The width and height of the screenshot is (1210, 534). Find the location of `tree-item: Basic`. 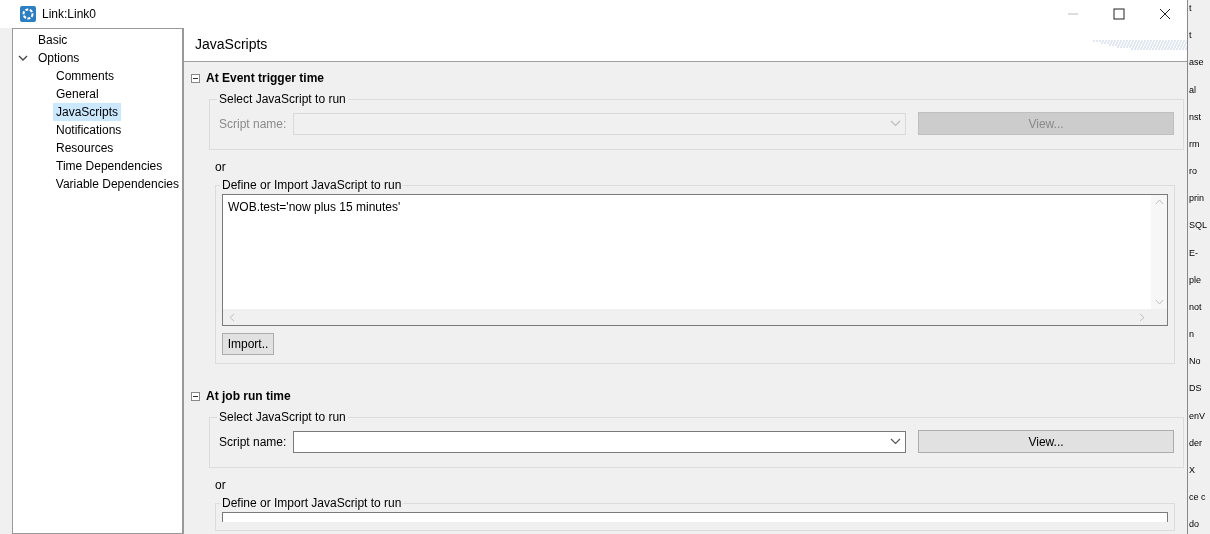

tree-item: Basic is located at coordinates (53, 40).